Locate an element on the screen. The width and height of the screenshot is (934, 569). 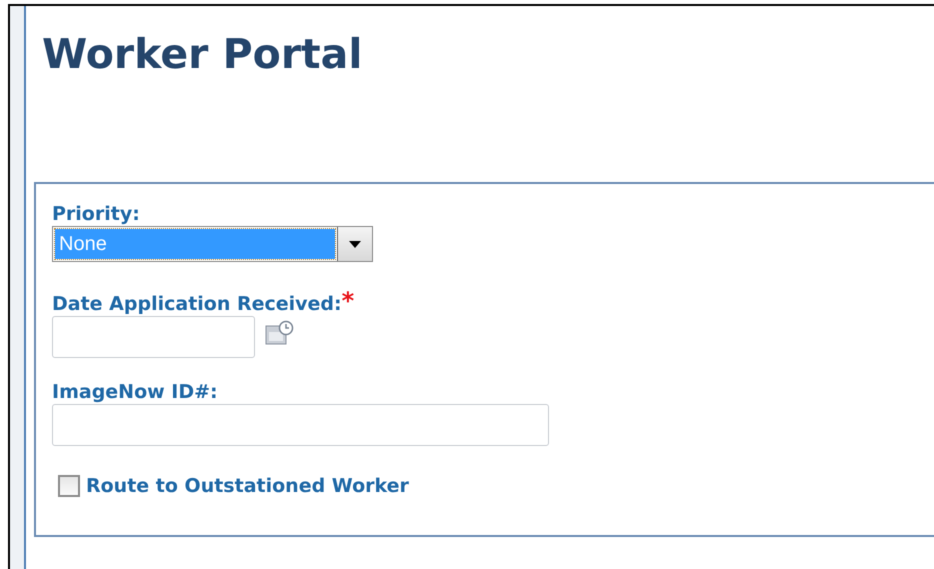
field-label: Date Application Received:* is located at coordinates (204, 304).